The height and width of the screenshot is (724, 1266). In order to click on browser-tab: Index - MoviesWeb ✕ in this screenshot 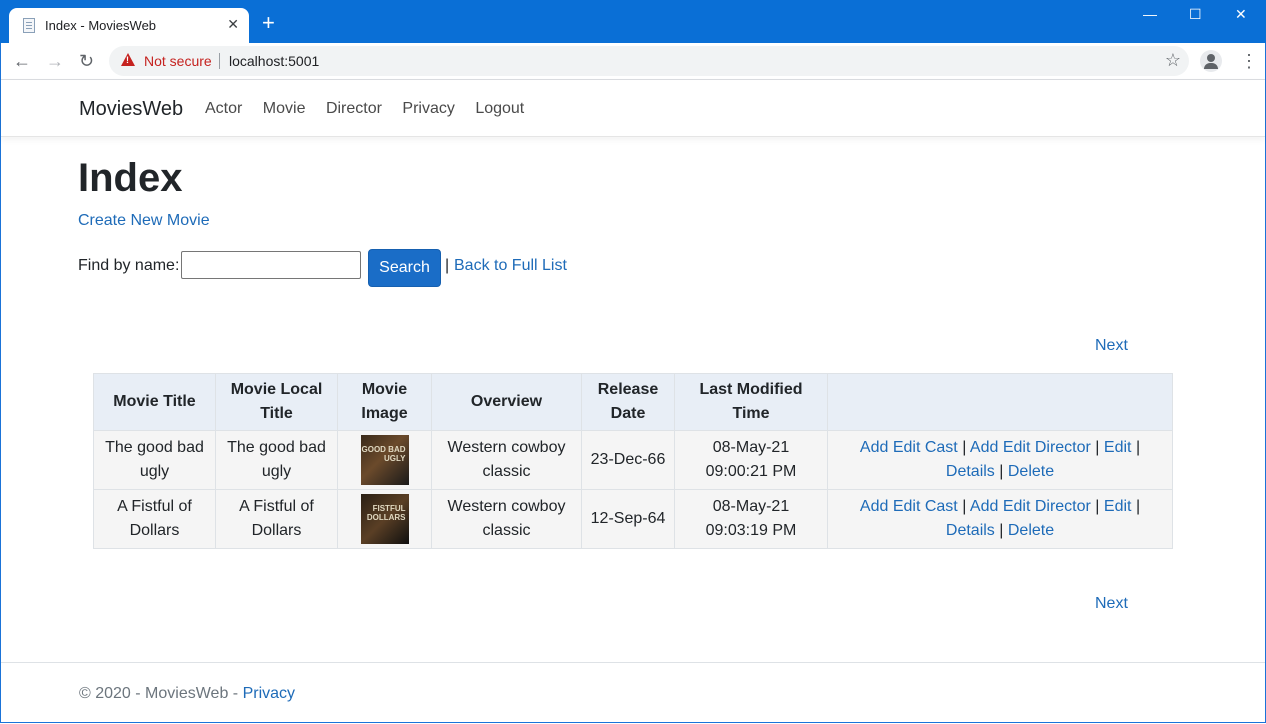, I will do `click(129, 25)`.